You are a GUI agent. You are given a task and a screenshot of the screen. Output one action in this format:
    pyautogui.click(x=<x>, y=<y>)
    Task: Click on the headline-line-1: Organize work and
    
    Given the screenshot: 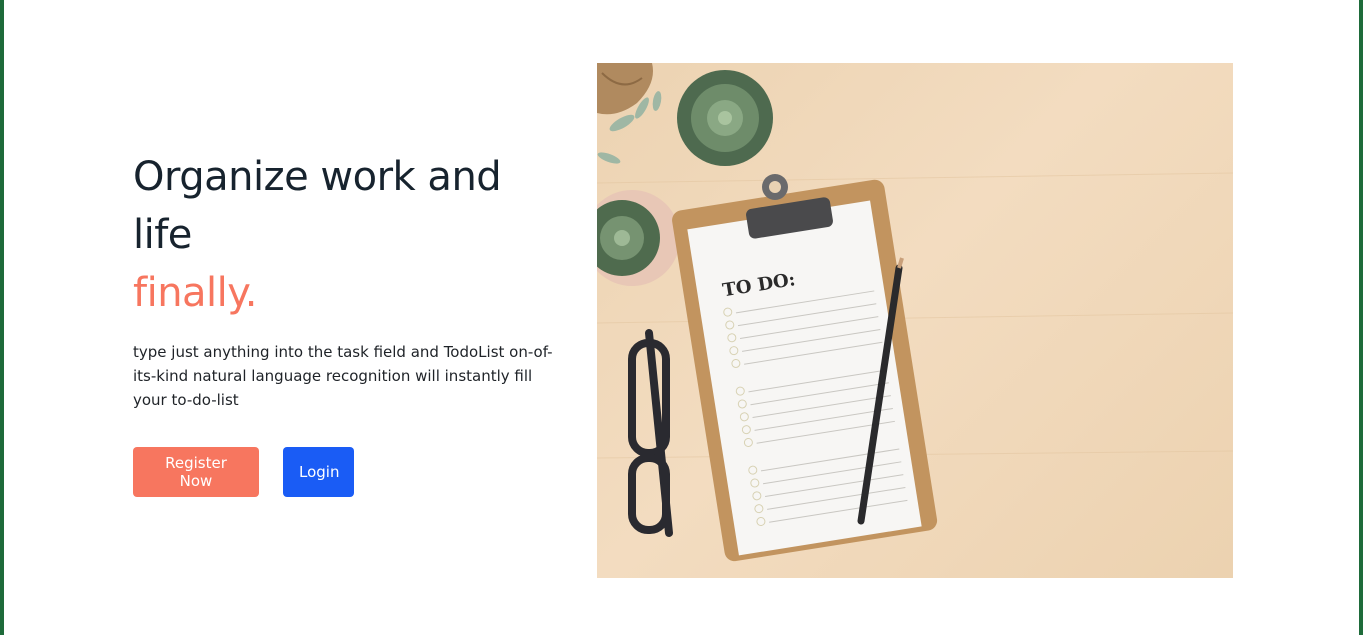 What is the action you would take?
    pyautogui.click(x=317, y=177)
    